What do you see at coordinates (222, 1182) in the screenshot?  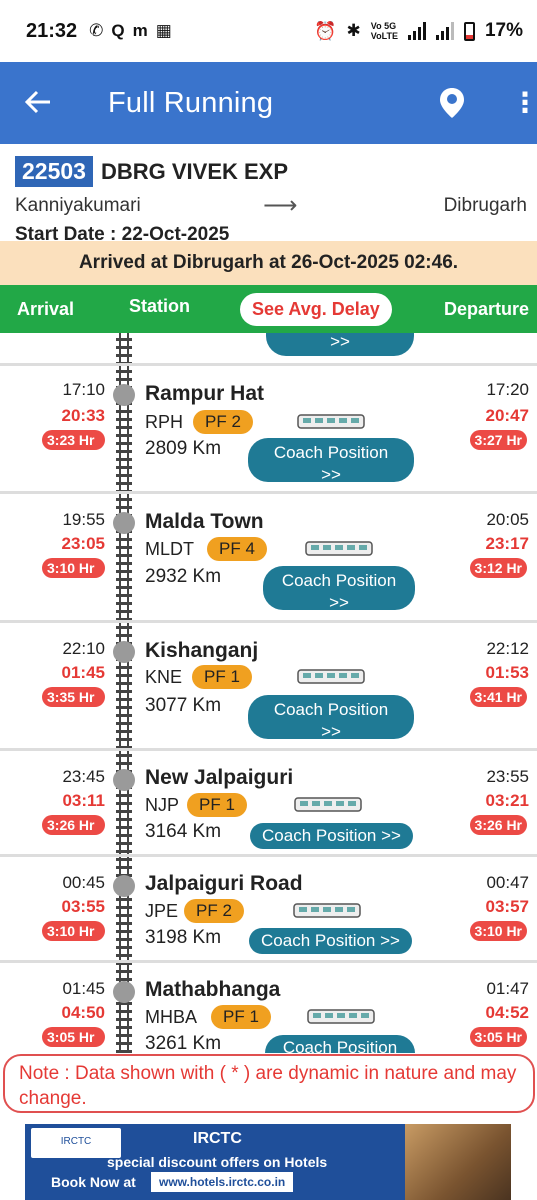 I see `ad-url: www.hotels.irctc.co.in` at bounding box center [222, 1182].